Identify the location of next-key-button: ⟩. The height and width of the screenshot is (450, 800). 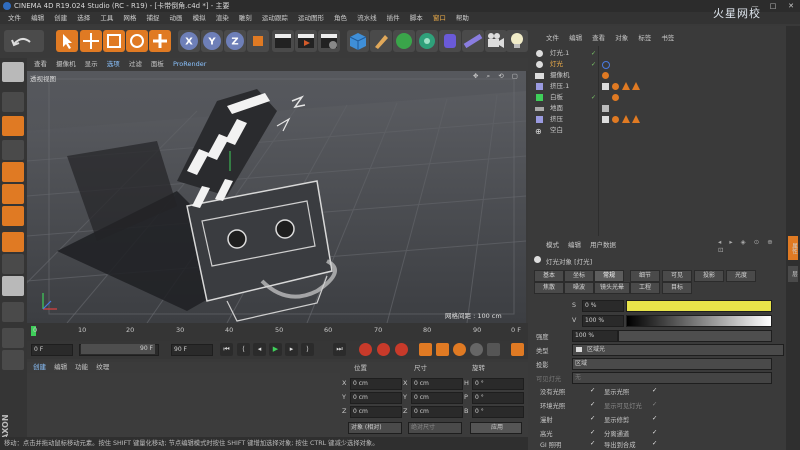
(307, 349).